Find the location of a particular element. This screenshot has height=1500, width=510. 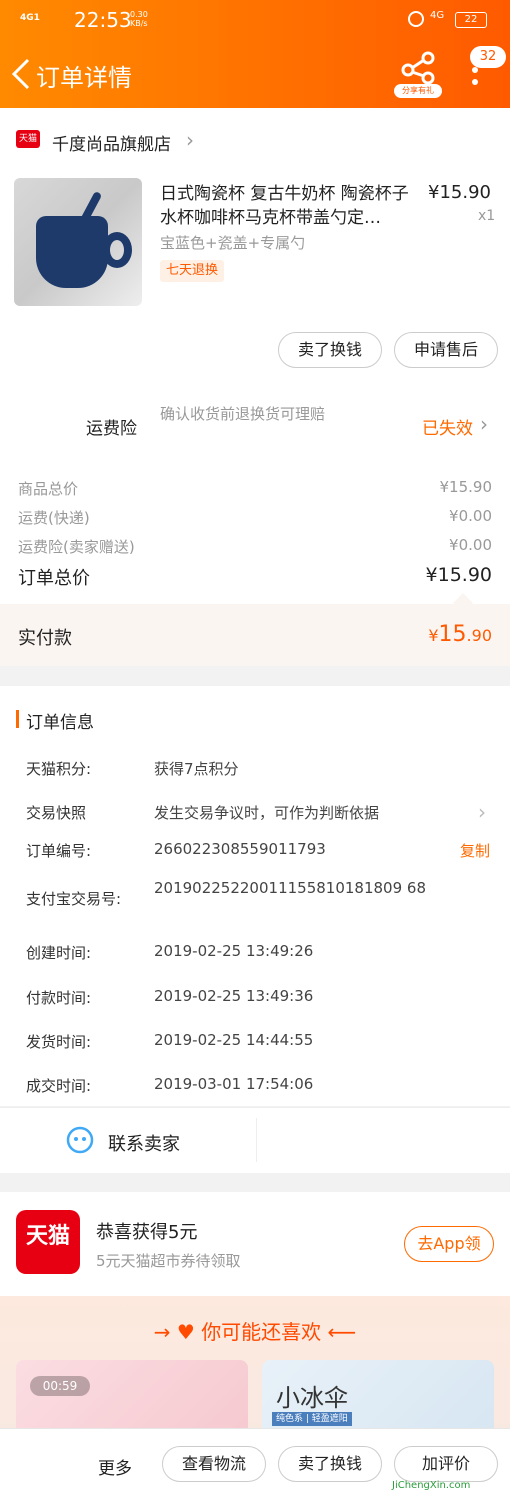

info-label: 支付宝交易号: is located at coordinates (74, 899).